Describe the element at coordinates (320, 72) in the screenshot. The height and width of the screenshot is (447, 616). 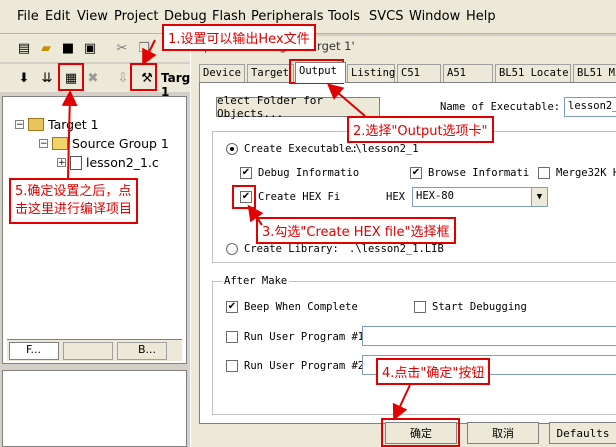
I see `tab-output: Output` at that location.